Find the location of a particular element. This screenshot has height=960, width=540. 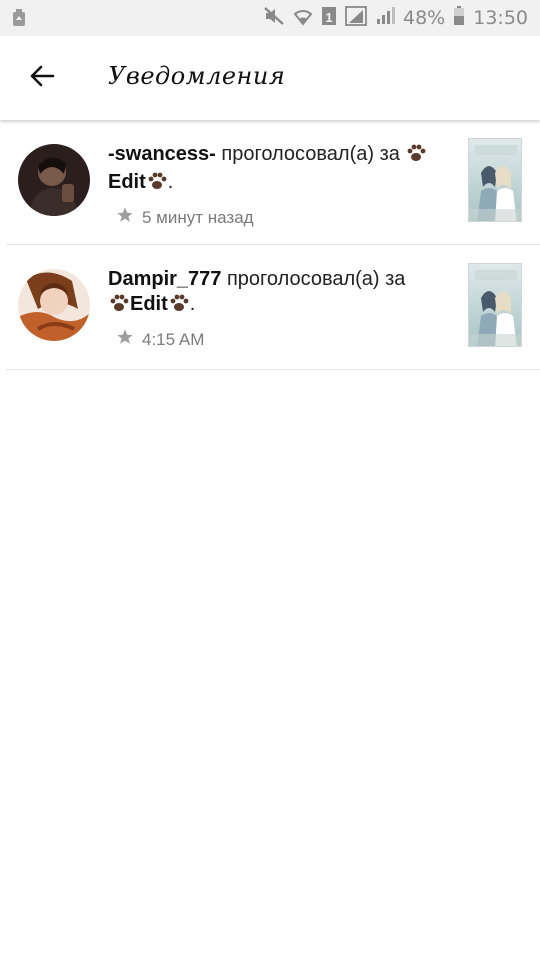

battery-icon is located at coordinates (459, 18).